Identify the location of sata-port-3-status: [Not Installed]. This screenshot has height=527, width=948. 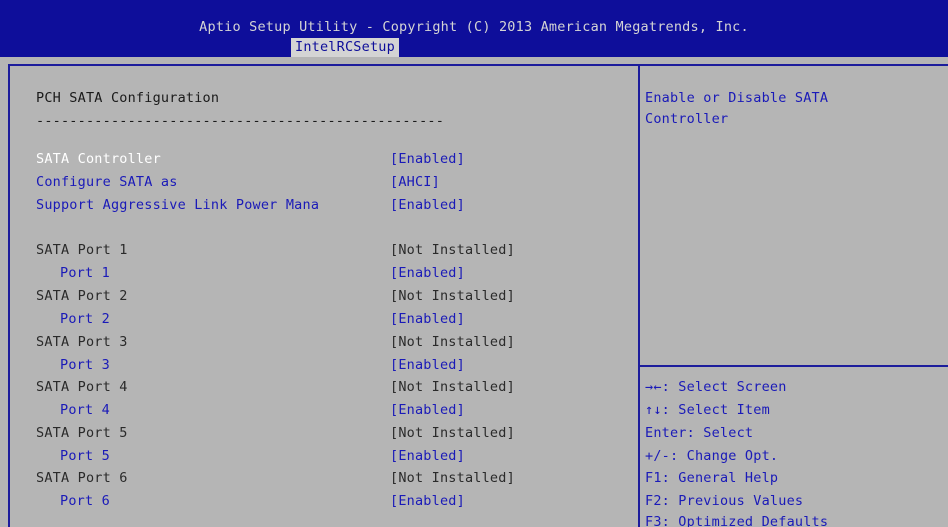
(452, 342).